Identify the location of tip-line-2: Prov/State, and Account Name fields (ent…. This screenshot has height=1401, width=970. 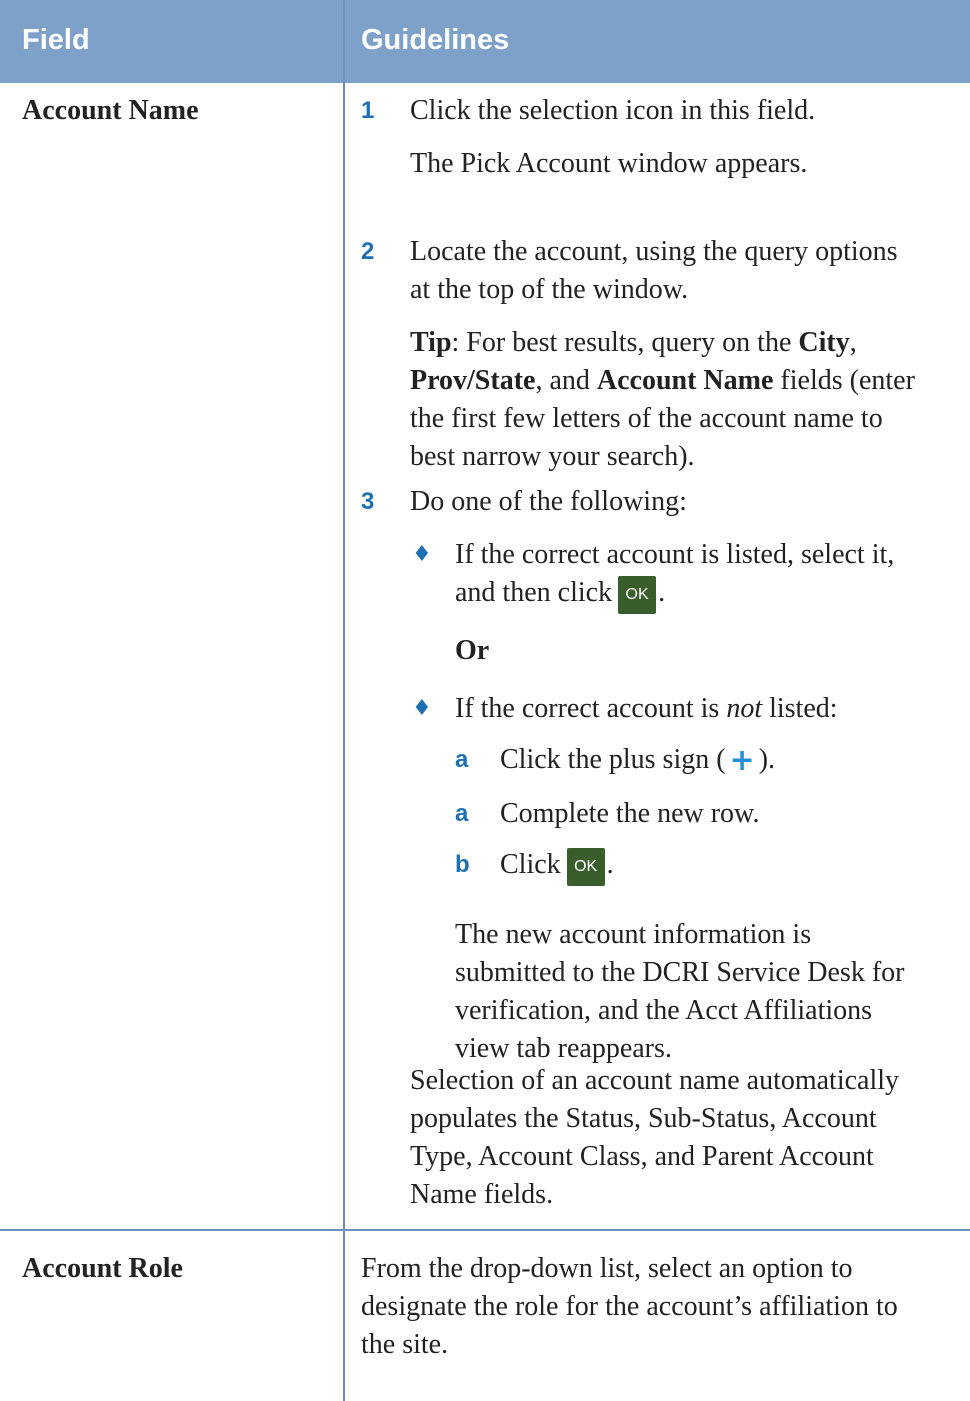
(662, 380).